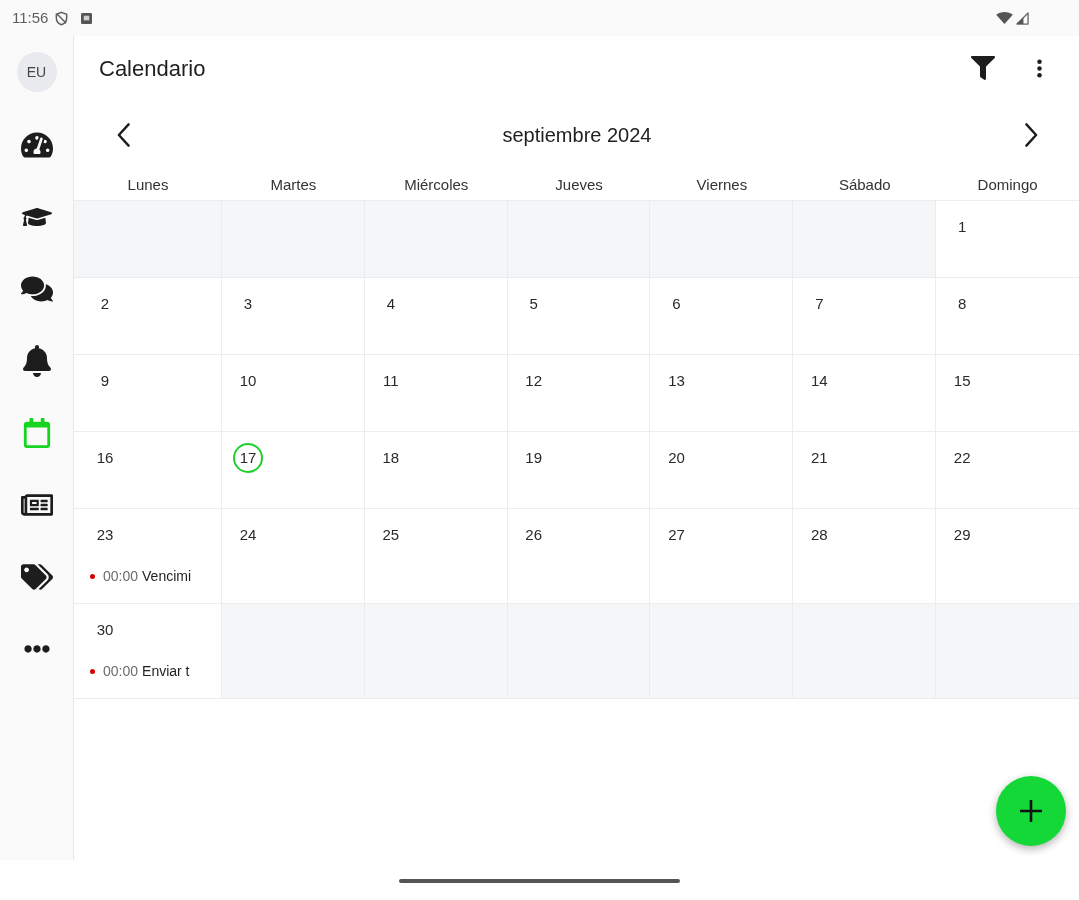 This screenshot has height=900, width=1079. Describe the element at coordinates (819, 380) in the screenshot. I see `day-number: 14` at that location.